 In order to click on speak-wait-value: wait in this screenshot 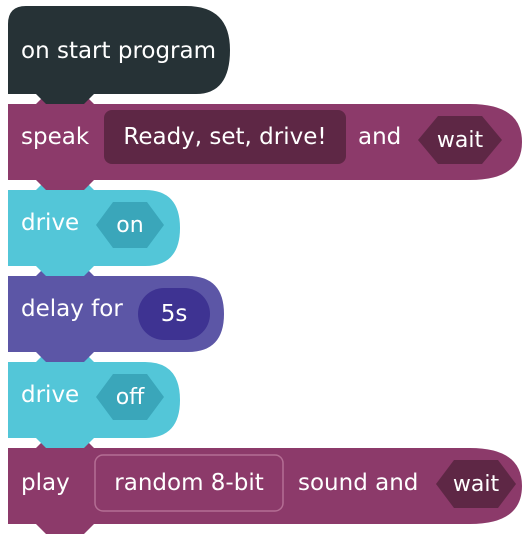, I will do `click(460, 140)`.